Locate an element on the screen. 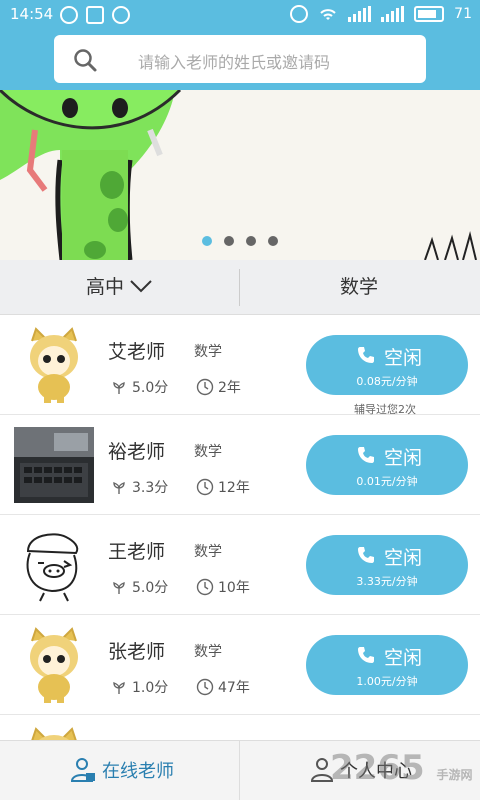 This screenshot has height=800, width=480. nav-divider is located at coordinates (239, 770).